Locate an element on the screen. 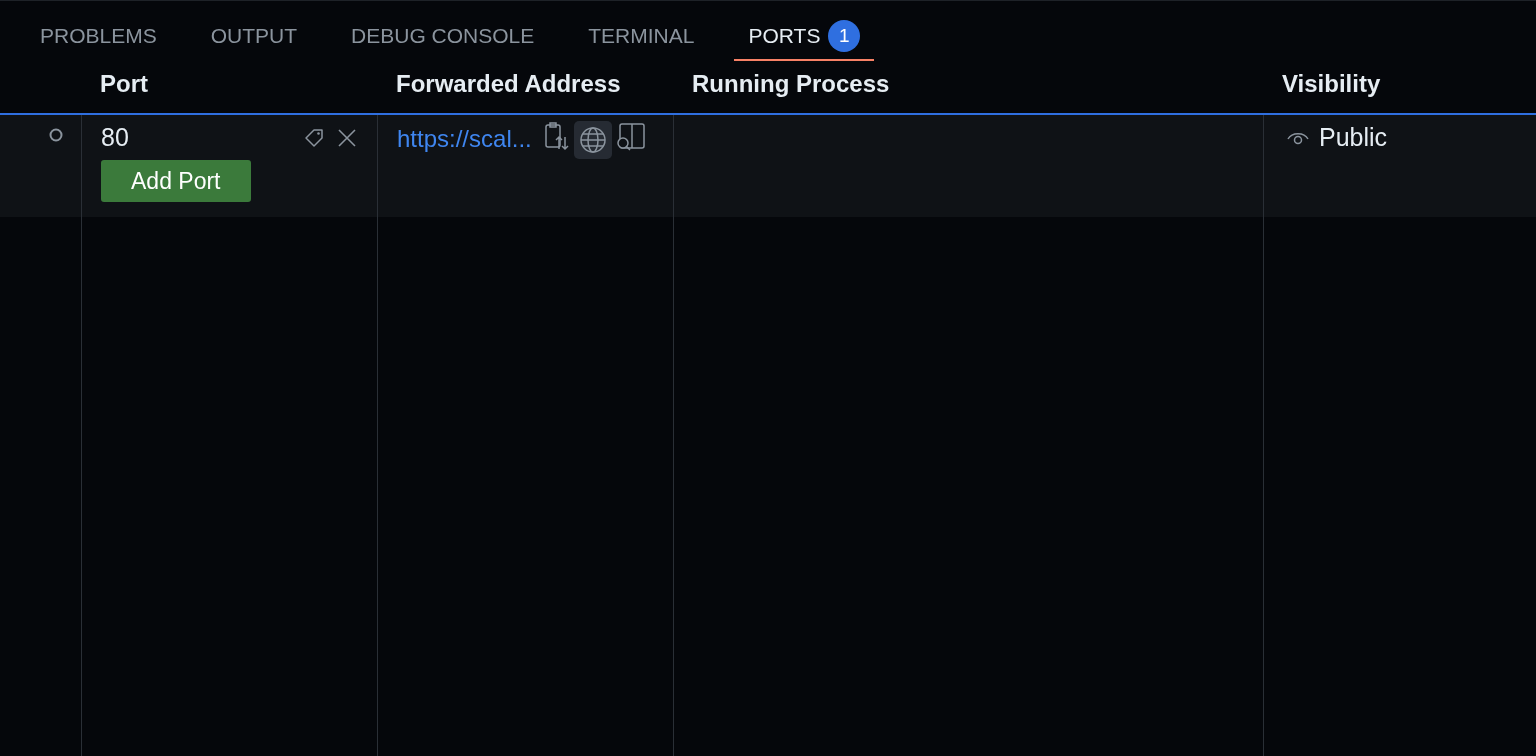 This screenshot has height=756, width=1536. globe-icon is located at coordinates (592, 140).